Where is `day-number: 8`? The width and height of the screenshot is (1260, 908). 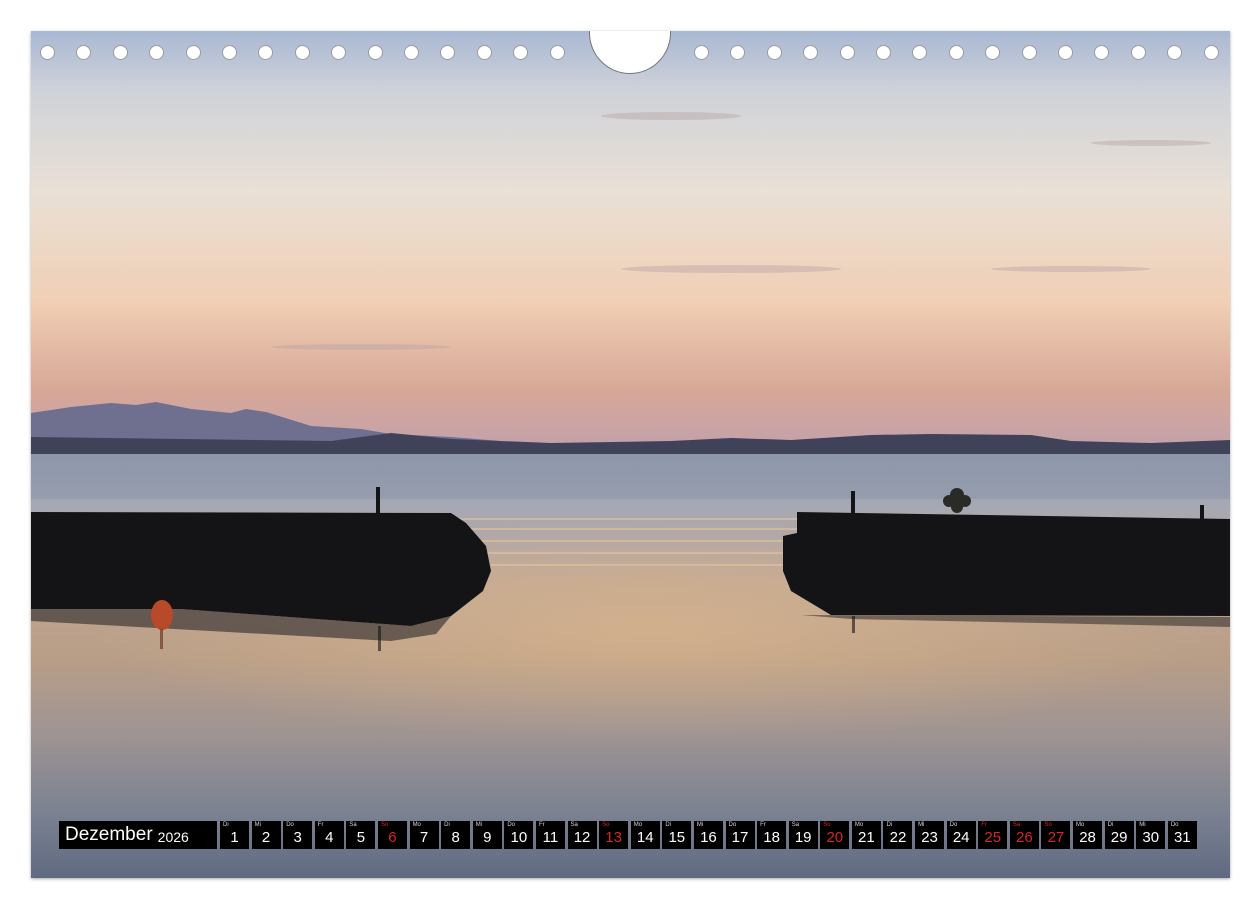 day-number: 8 is located at coordinates (455, 837).